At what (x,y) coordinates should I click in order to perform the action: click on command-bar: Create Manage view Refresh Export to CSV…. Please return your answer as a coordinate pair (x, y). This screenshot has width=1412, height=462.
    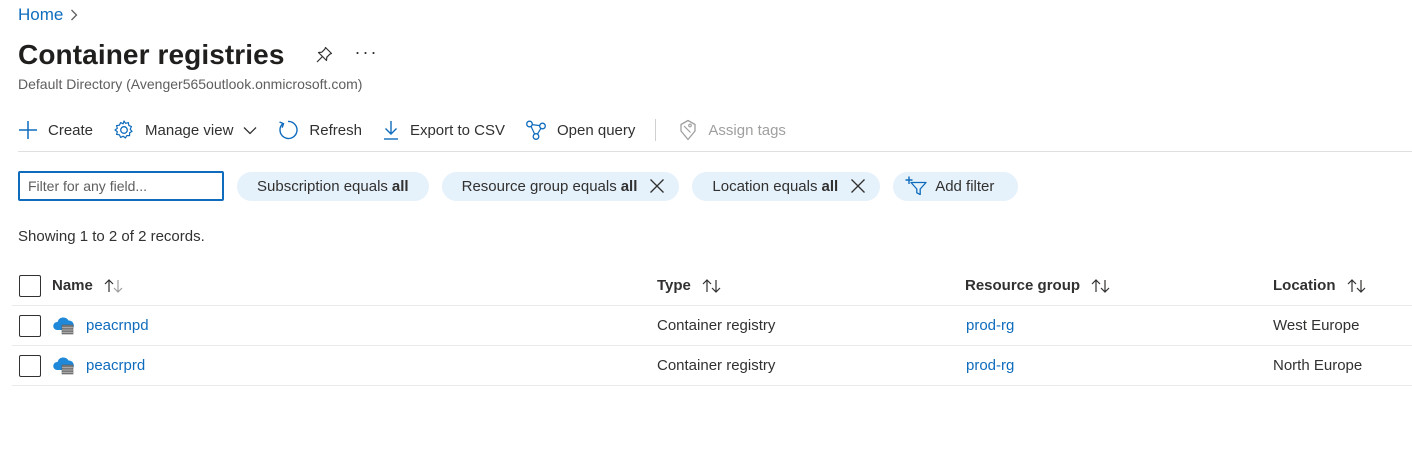
    Looking at the image, I should click on (412, 130).